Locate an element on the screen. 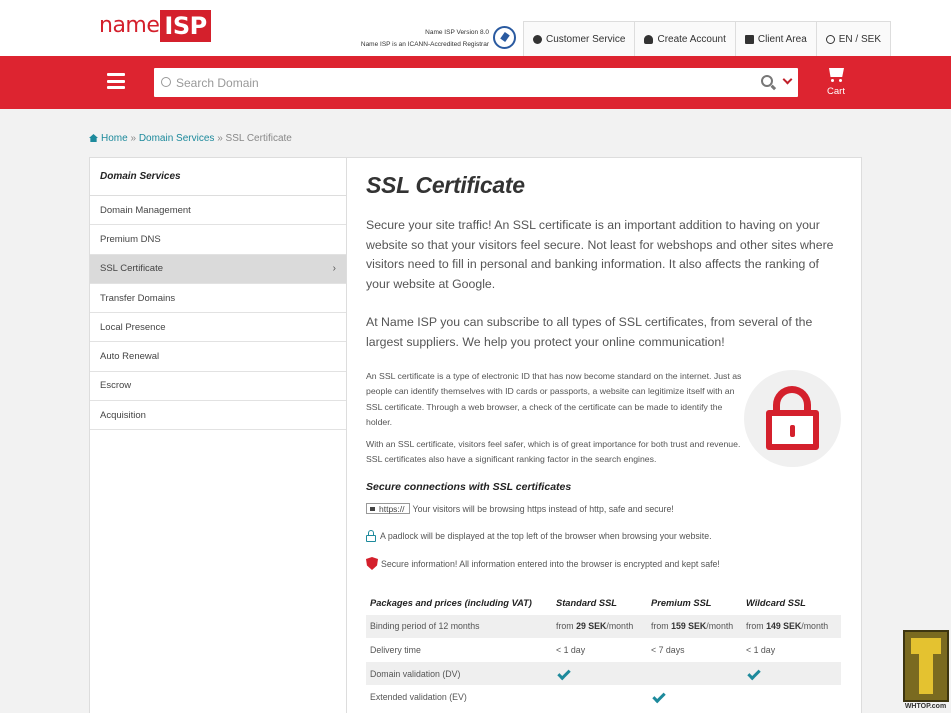 This screenshot has width=951, height=713. watermark-tile-icon is located at coordinates (926, 666).